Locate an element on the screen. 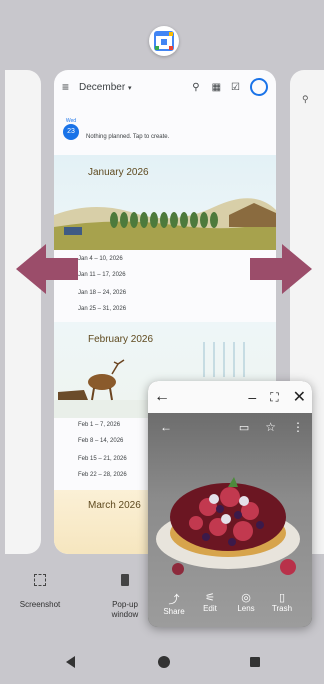 This screenshot has width=324, height=684. home-icon is located at coordinates (164, 662).